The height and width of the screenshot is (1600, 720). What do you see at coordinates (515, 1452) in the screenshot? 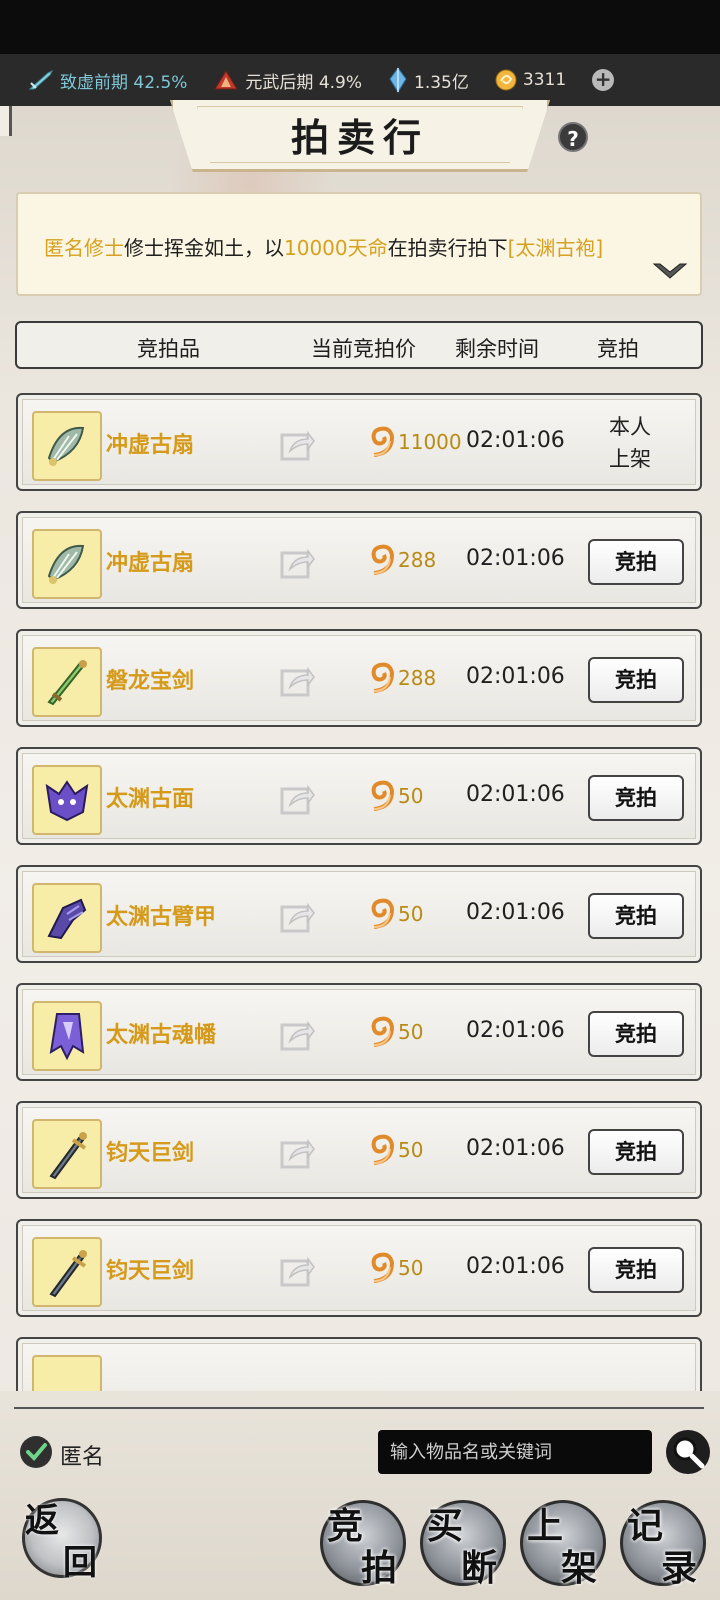
I see `search-input` at bounding box center [515, 1452].